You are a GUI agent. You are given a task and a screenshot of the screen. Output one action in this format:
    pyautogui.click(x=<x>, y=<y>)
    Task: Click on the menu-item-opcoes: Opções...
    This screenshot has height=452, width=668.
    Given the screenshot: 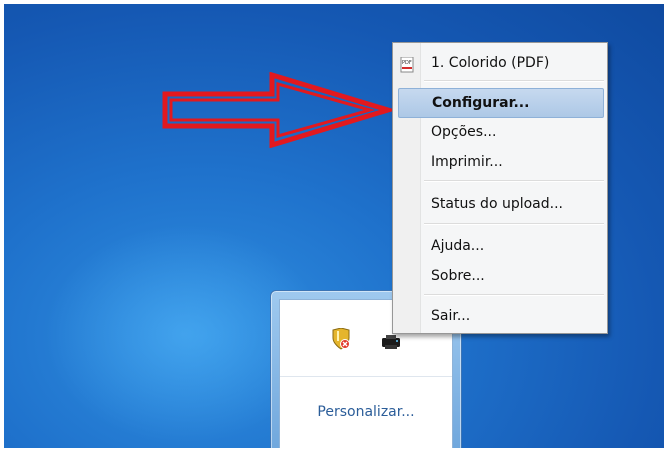 What is the action you would take?
    pyautogui.click(x=514, y=132)
    